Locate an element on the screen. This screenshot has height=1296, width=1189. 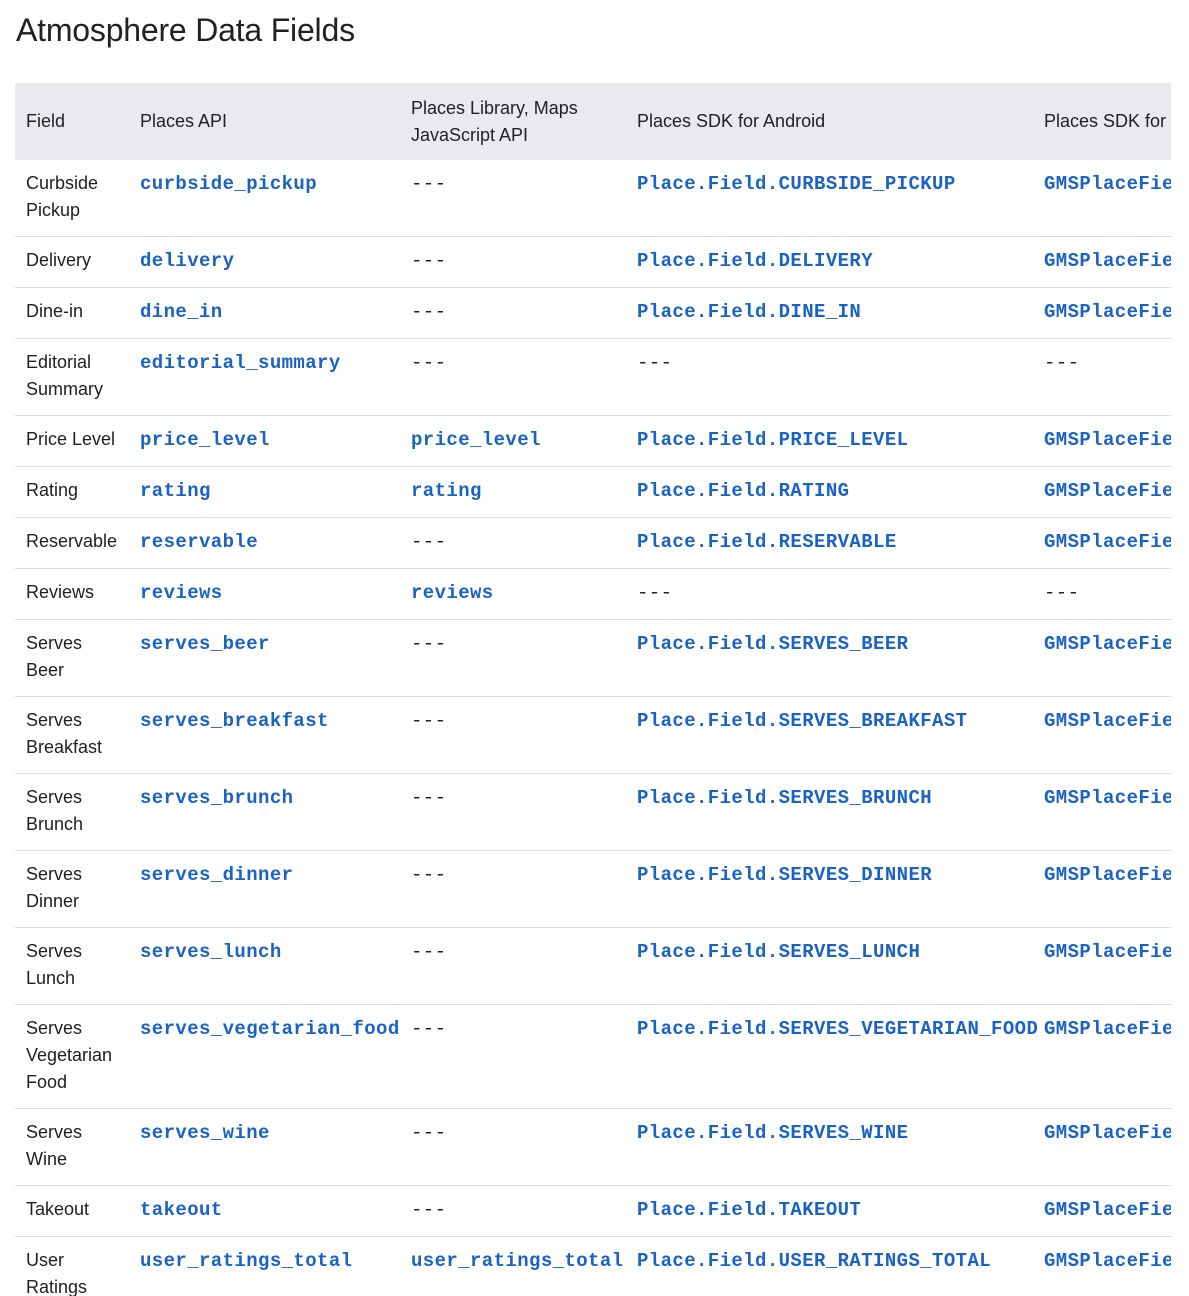
field-label-cell: Editorial Summary is located at coordinates (72, 377).